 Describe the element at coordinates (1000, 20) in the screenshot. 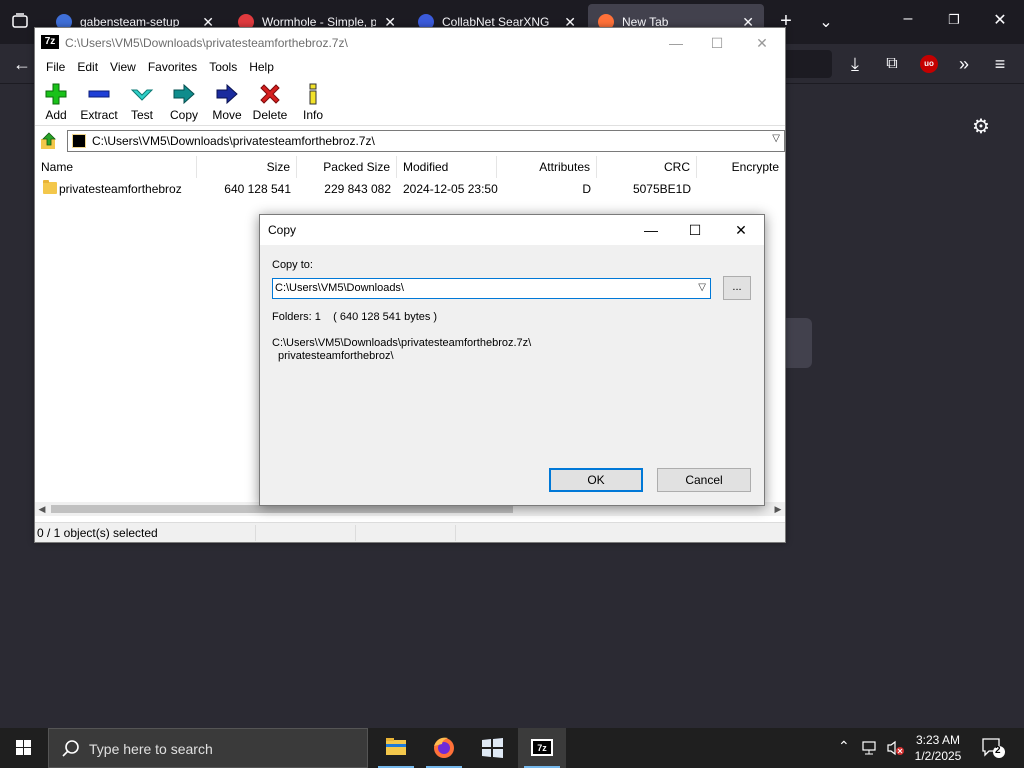

I see `close-window-icon: ✕` at that location.